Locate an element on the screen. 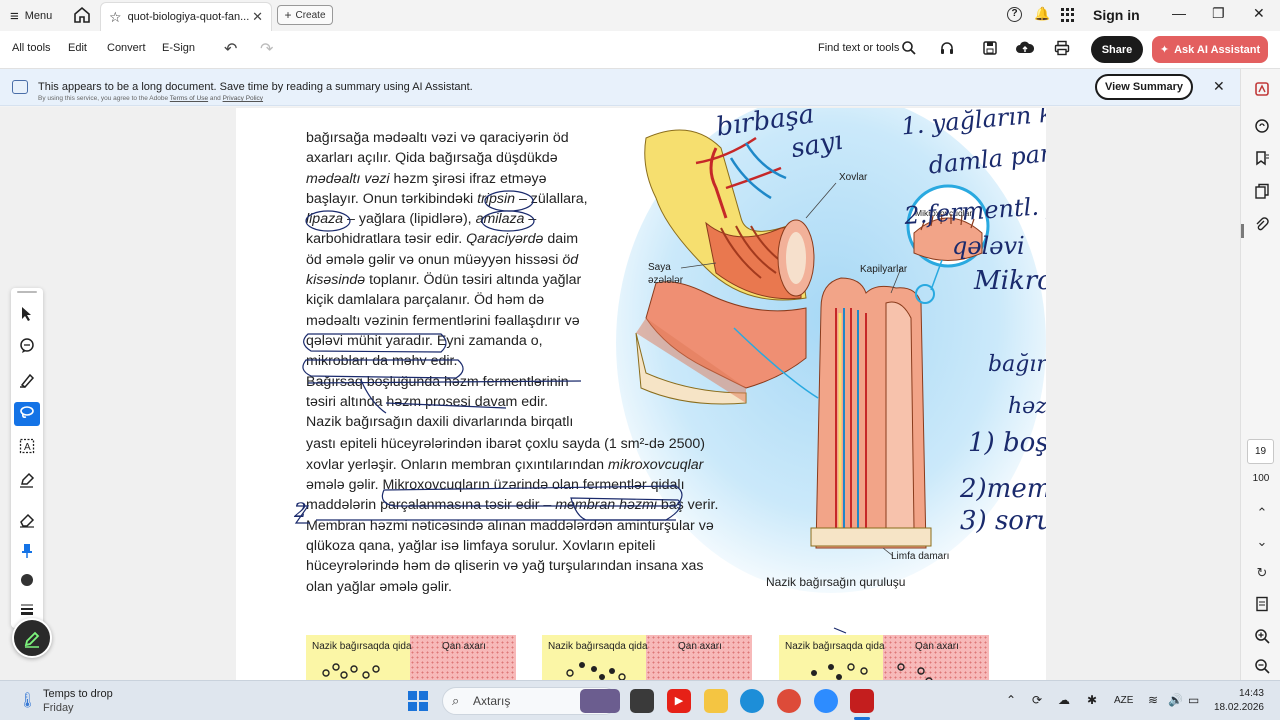 The height and width of the screenshot is (720, 1280). diagram-box-3: Nazik bağırsaqda qida Qan axarı is located at coordinates (884, 657).